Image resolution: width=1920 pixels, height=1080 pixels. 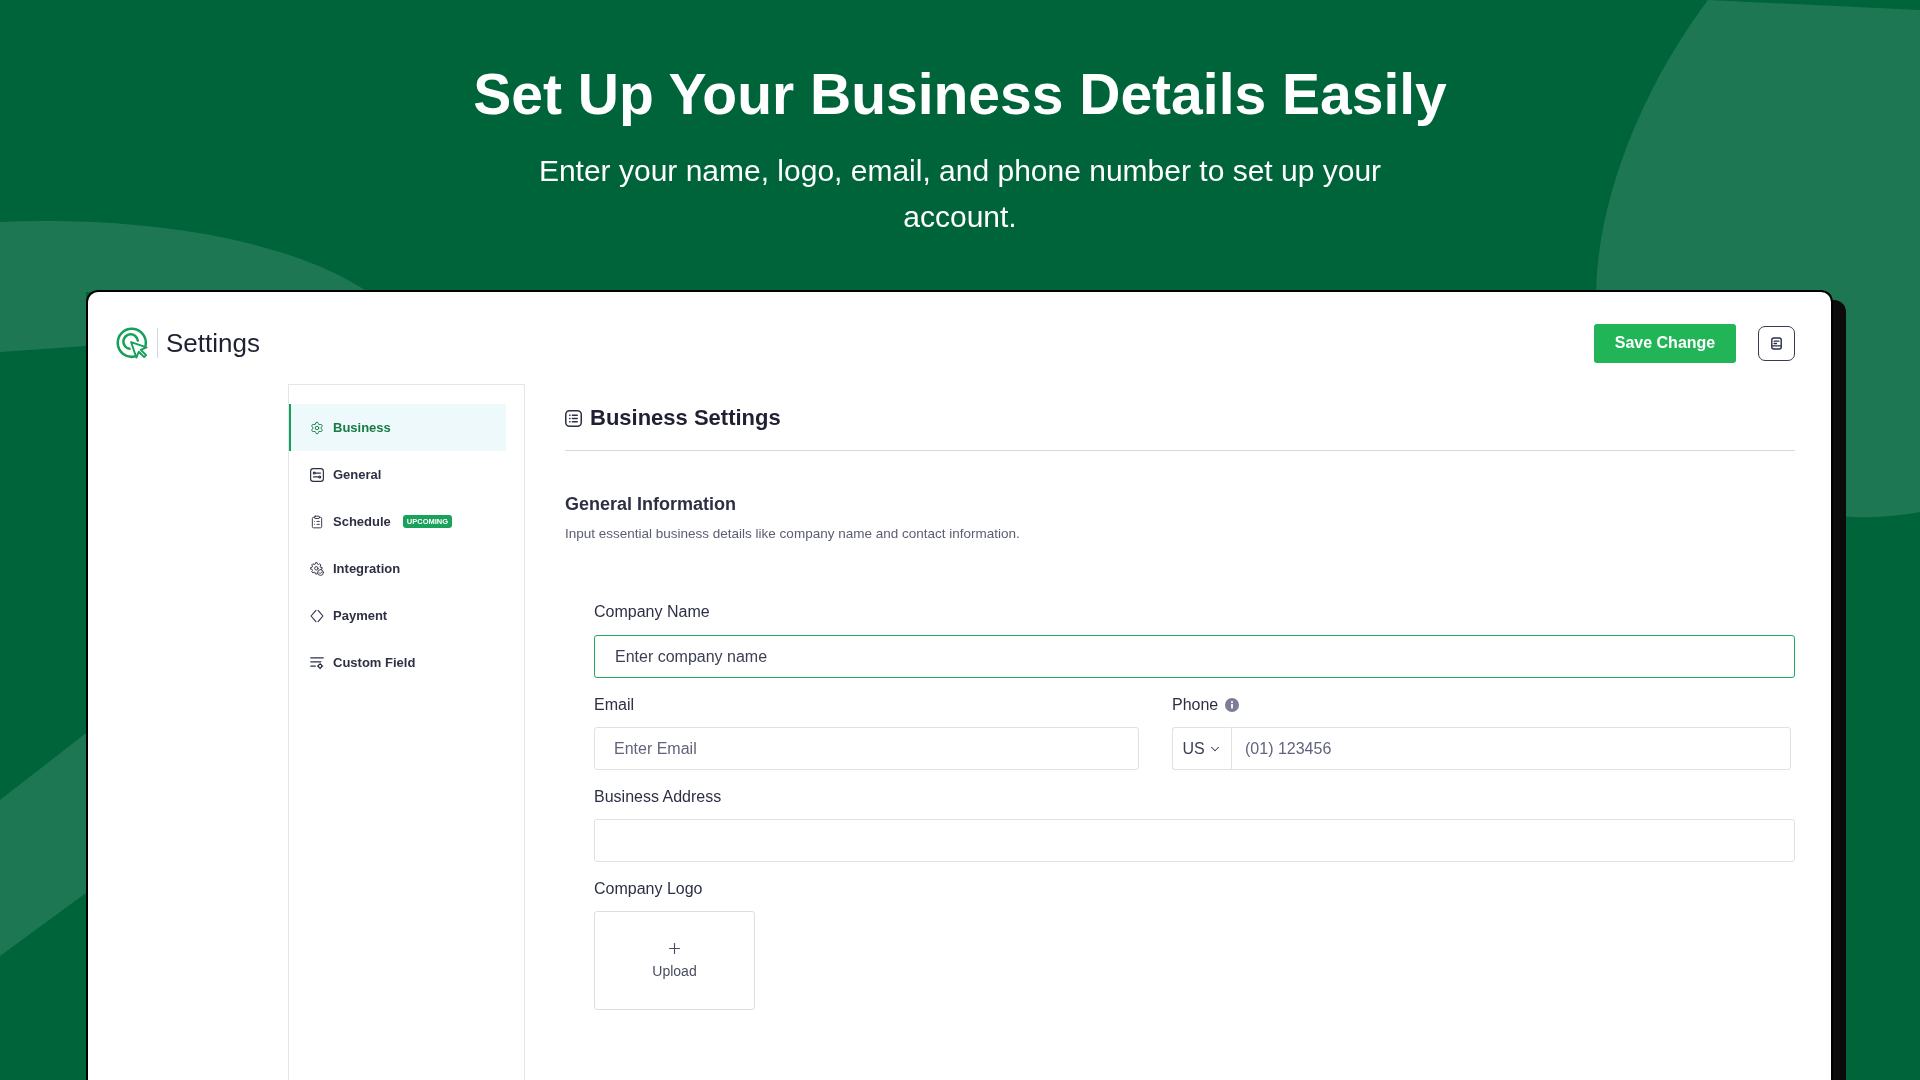 What do you see at coordinates (1201, 748) in the screenshot?
I see `country-select: US` at bounding box center [1201, 748].